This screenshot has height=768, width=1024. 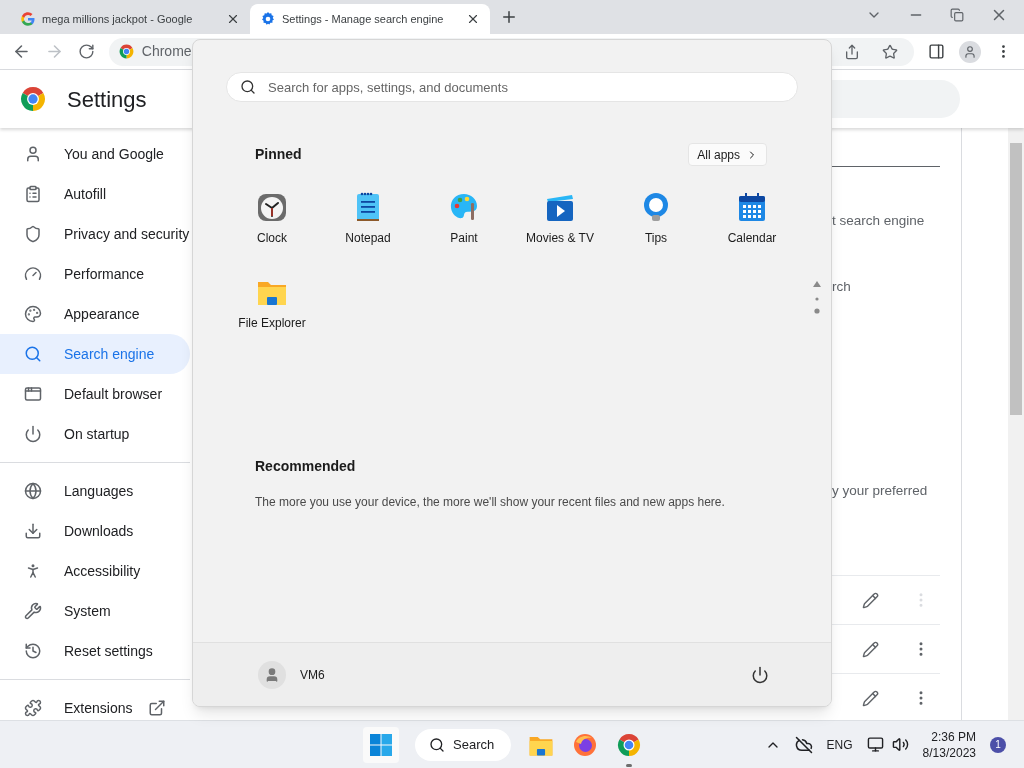 I want to click on start-search-field: Search for apps, settings, and documents, so click(x=512, y=87).